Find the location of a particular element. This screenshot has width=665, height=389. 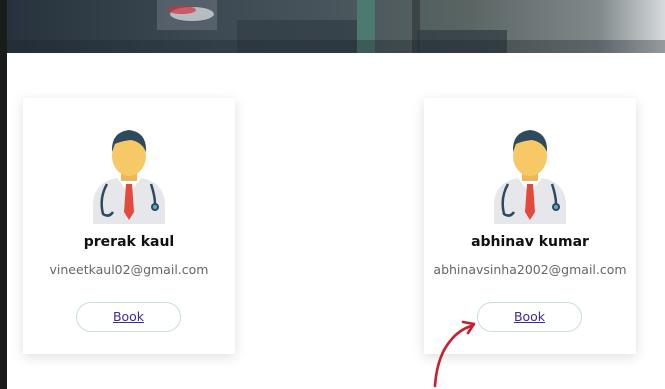

doctor-email: vineetkaul02@gmail.com is located at coordinates (129, 269).